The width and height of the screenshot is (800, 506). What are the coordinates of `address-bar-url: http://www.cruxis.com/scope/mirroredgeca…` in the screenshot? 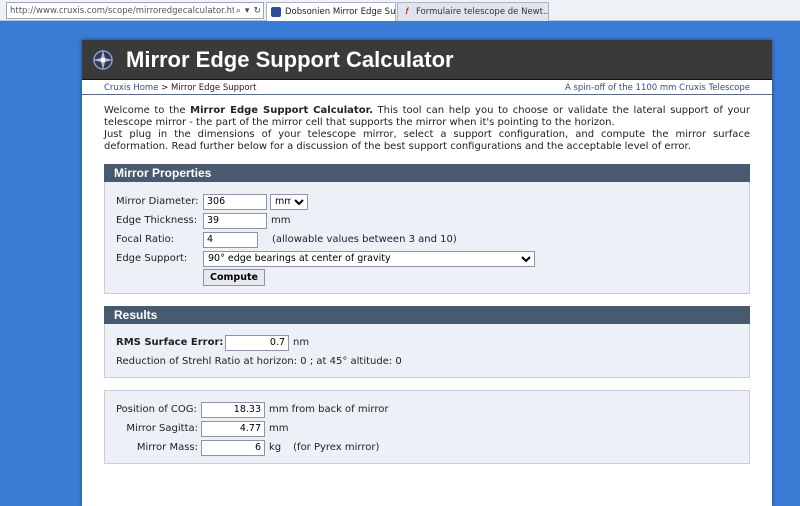 It's located at (122, 11).